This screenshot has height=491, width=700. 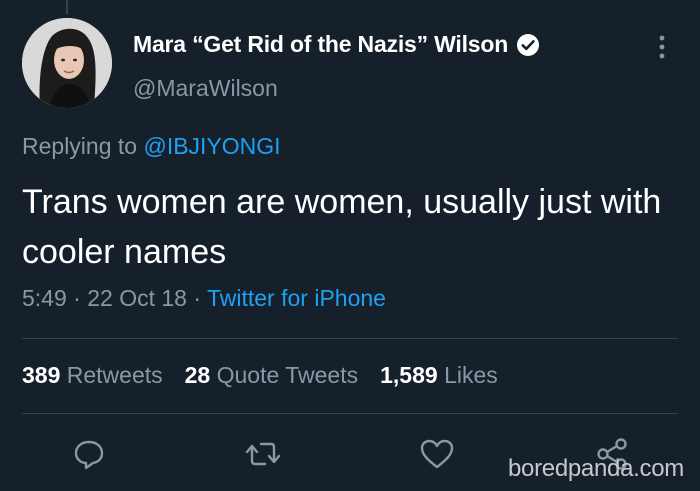 What do you see at coordinates (528, 44) in the screenshot?
I see `verified-badge-icon` at bounding box center [528, 44].